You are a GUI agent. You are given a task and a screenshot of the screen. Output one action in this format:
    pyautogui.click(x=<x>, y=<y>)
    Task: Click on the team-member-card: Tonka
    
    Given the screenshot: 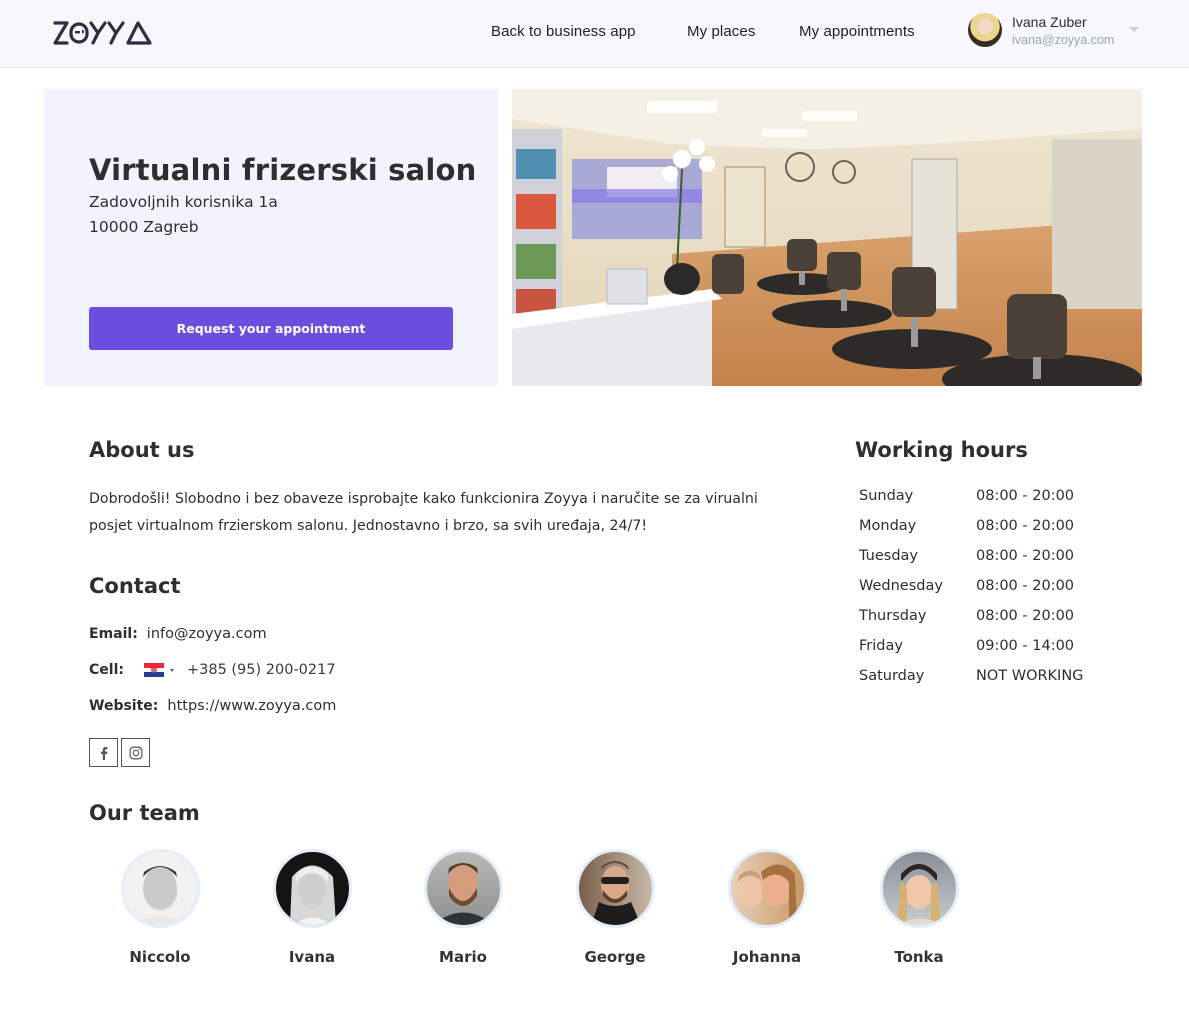 What is the action you would take?
    pyautogui.click(x=919, y=908)
    